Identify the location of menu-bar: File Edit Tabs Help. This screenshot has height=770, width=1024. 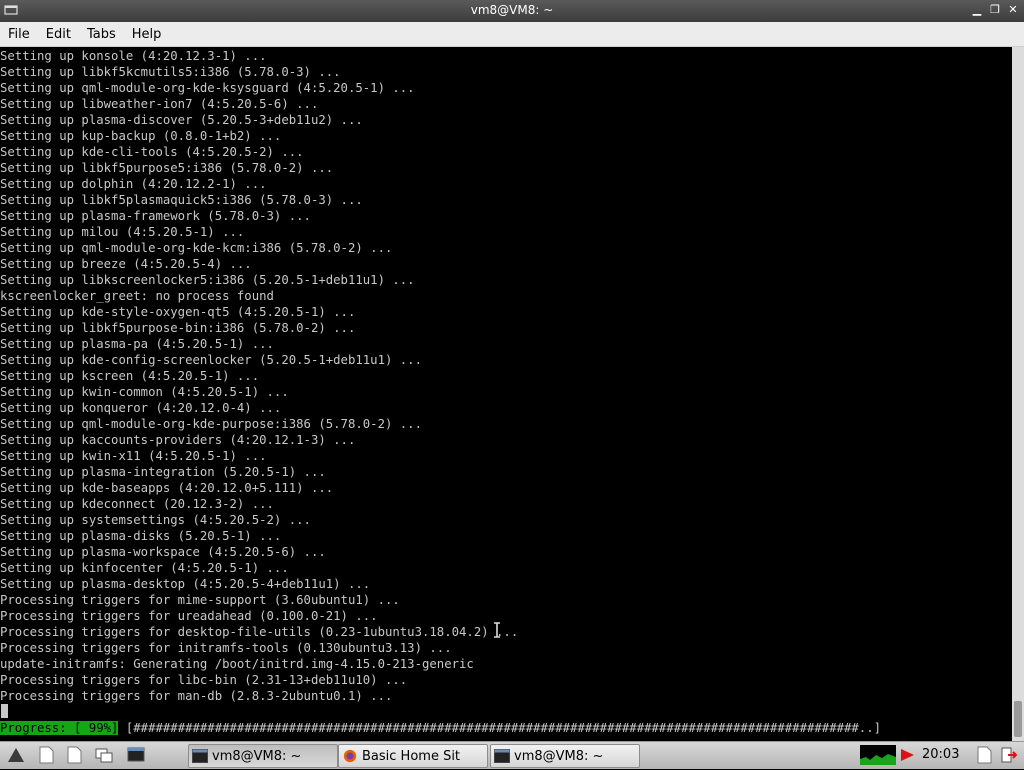
(512, 34).